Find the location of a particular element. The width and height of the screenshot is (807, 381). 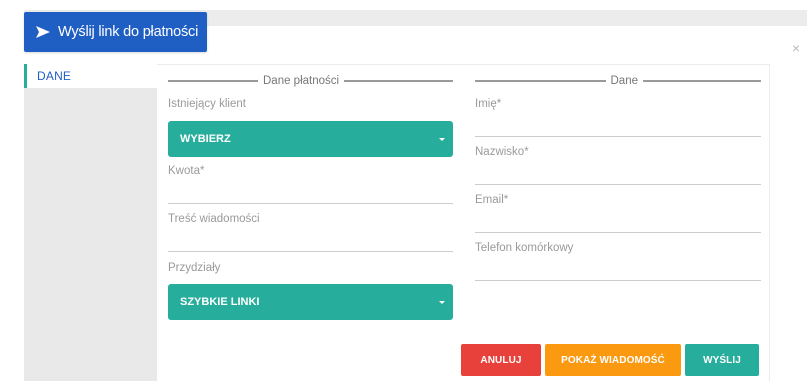

cancel-button-label: ANULUJ is located at coordinates (501, 360).